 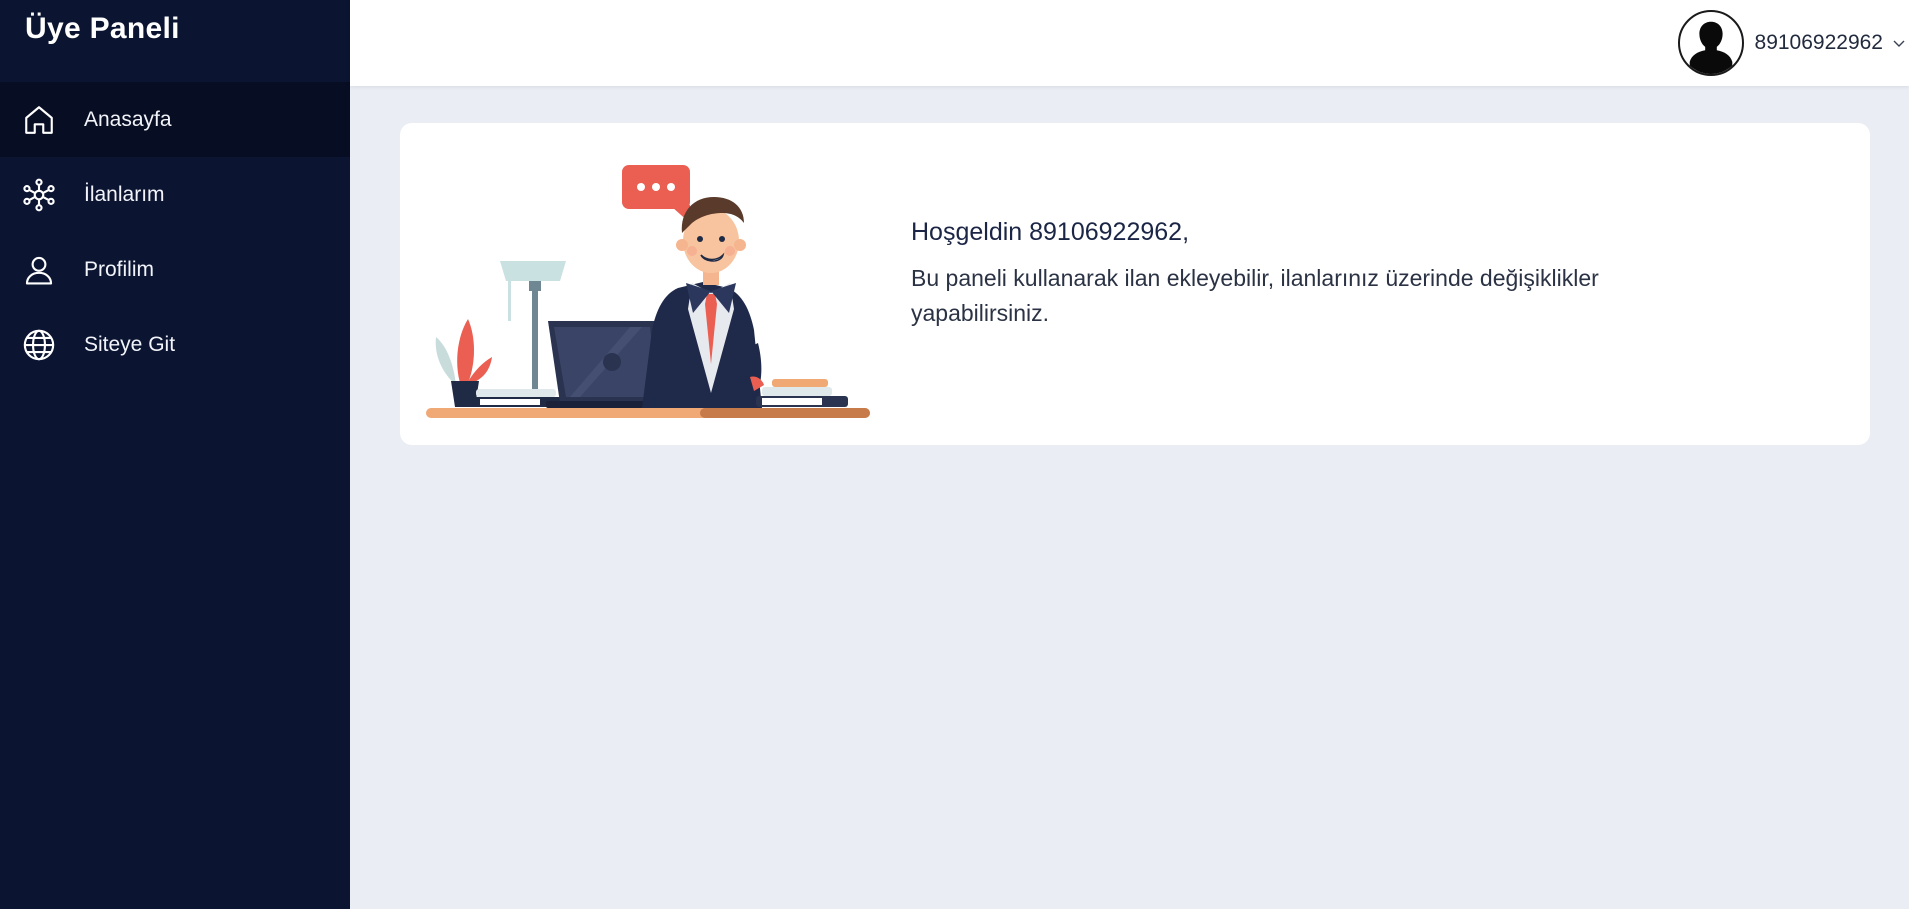 I want to click on home-icon, so click(x=39, y=120).